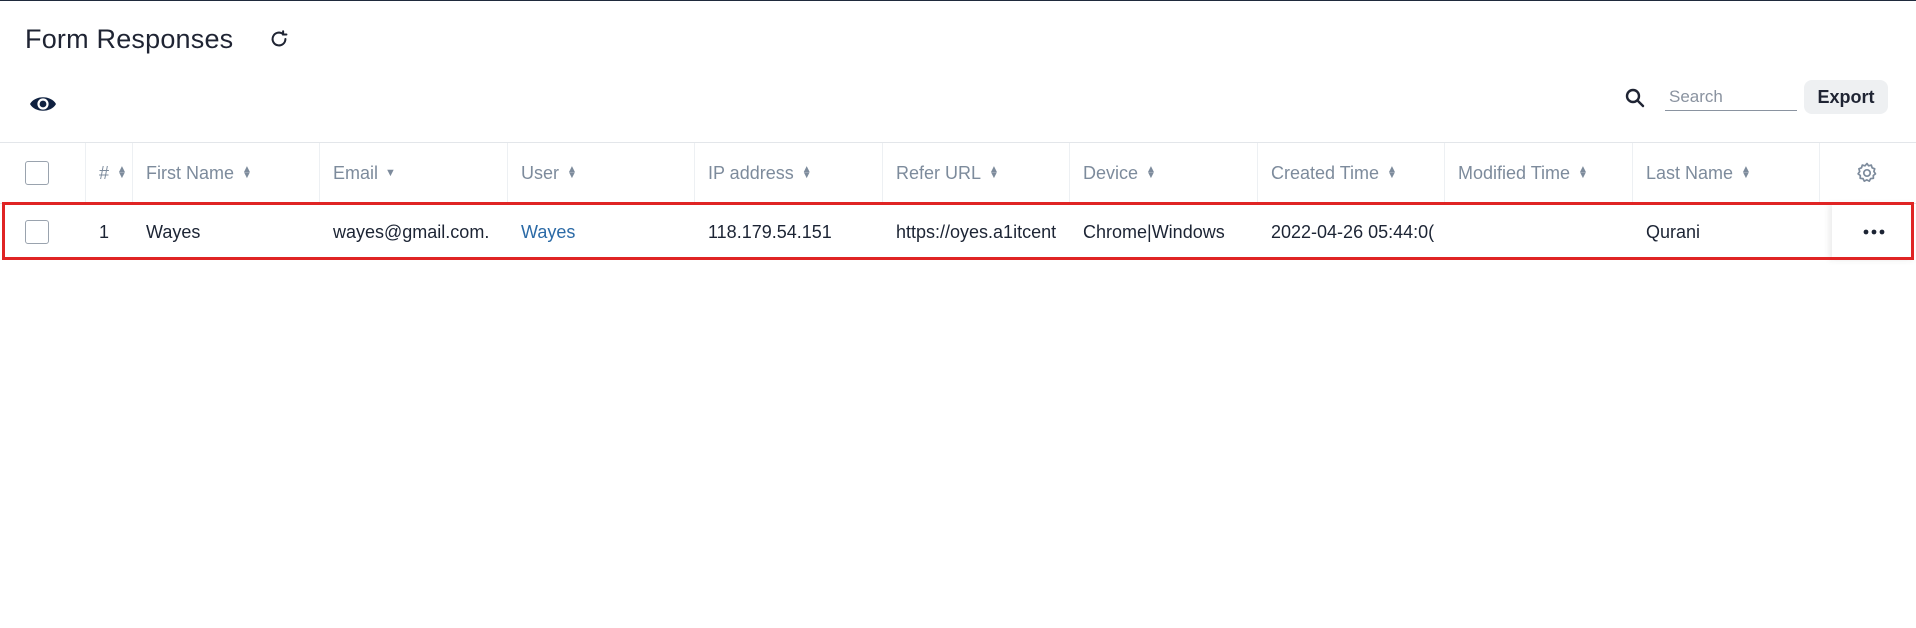  What do you see at coordinates (43, 104) in the screenshot?
I see `eye-icon` at bounding box center [43, 104].